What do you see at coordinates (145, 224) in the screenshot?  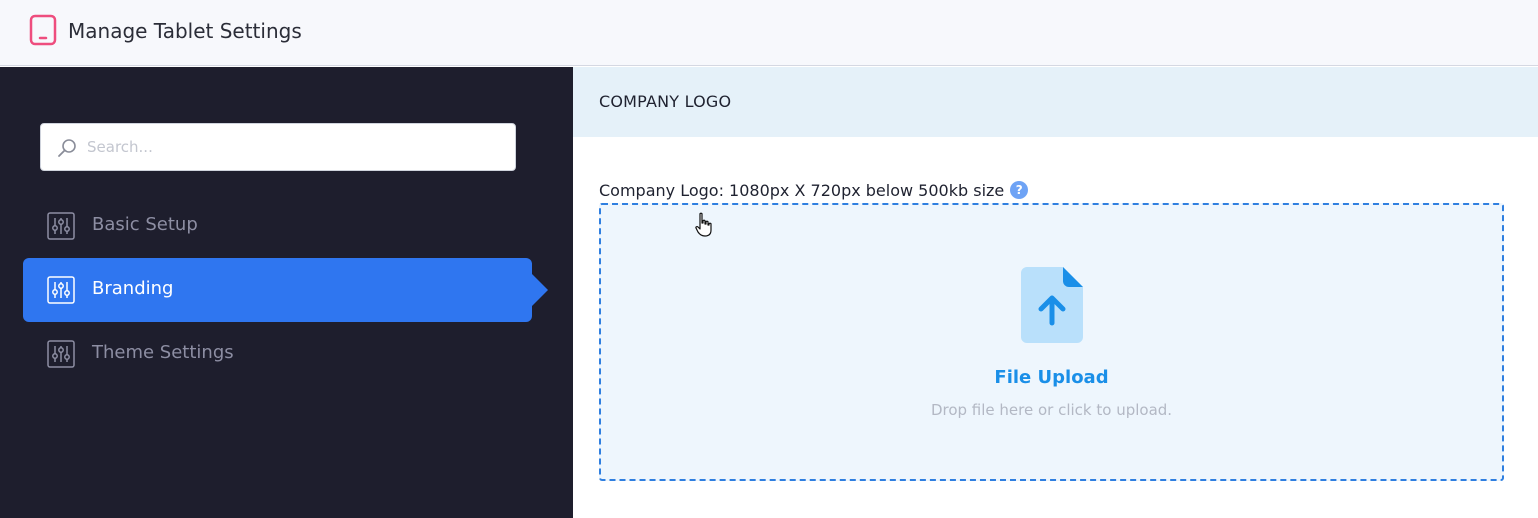 I see `sidebar-item-label: Basic Setup` at bounding box center [145, 224].